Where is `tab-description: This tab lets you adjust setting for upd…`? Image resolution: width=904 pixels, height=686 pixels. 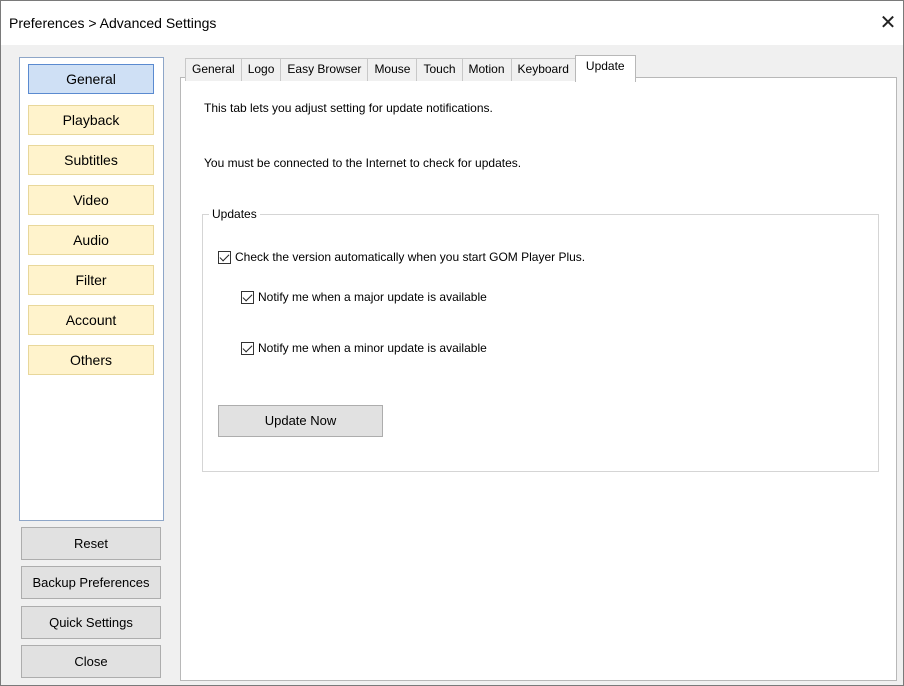 tab-description: This tab lets you adjust setting for upd… is located at coordinates (348, 108).